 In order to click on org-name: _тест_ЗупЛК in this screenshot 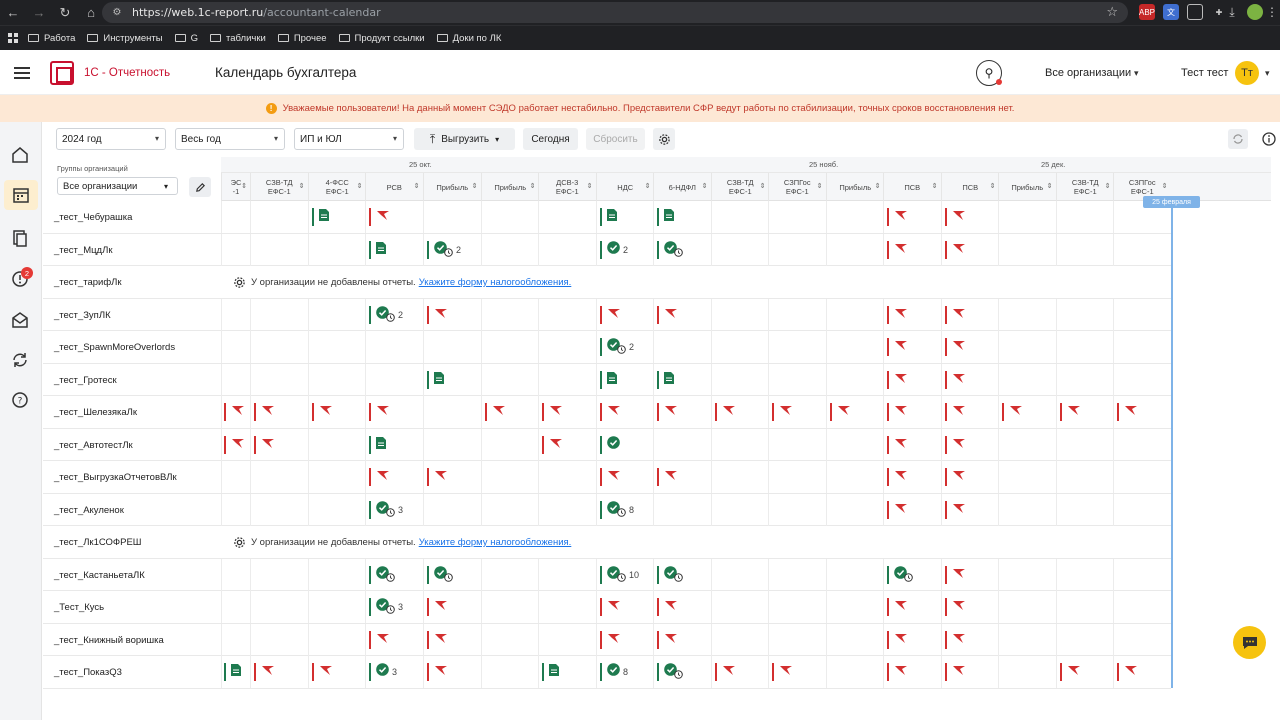, I will do `click(82, 315)`.